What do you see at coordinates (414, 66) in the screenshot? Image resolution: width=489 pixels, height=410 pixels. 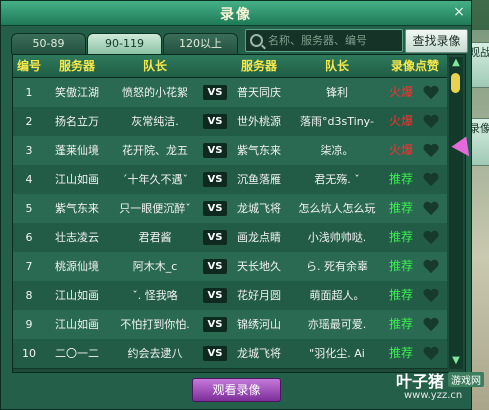 I see `header-likes: 录像点赞` at bounding box center [414, 66].